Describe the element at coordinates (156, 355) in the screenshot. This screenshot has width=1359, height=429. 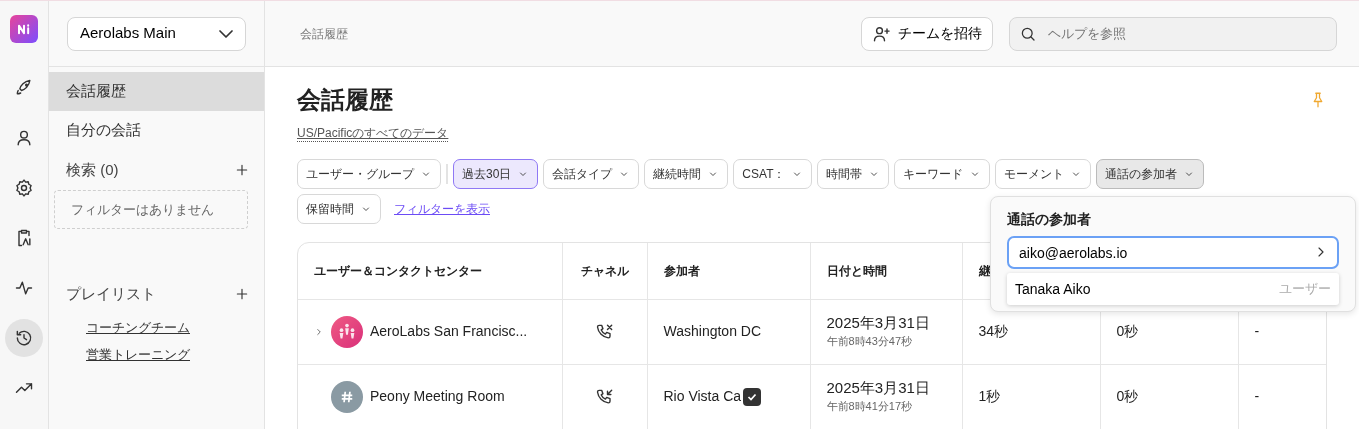
I see `playlist-item: 営業トレーニング` at that location.